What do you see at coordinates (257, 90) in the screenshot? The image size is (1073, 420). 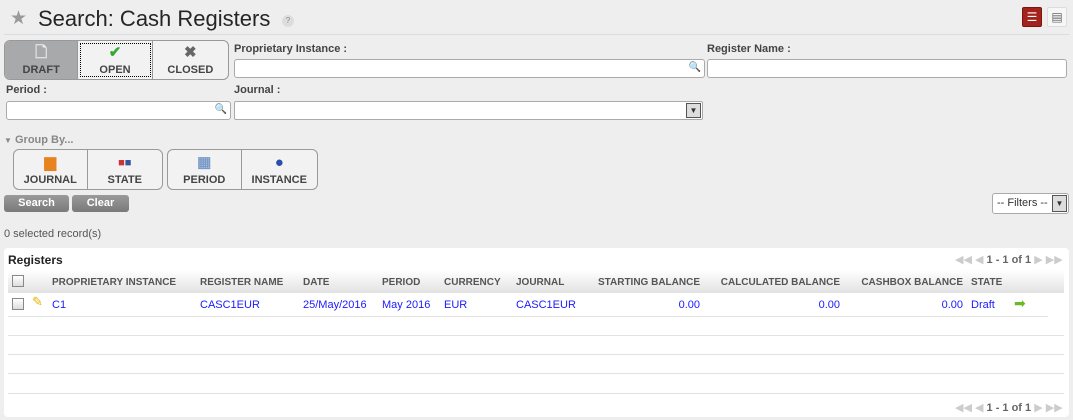 I see `journal-label: Journal :` at bounding box center [257, 90].